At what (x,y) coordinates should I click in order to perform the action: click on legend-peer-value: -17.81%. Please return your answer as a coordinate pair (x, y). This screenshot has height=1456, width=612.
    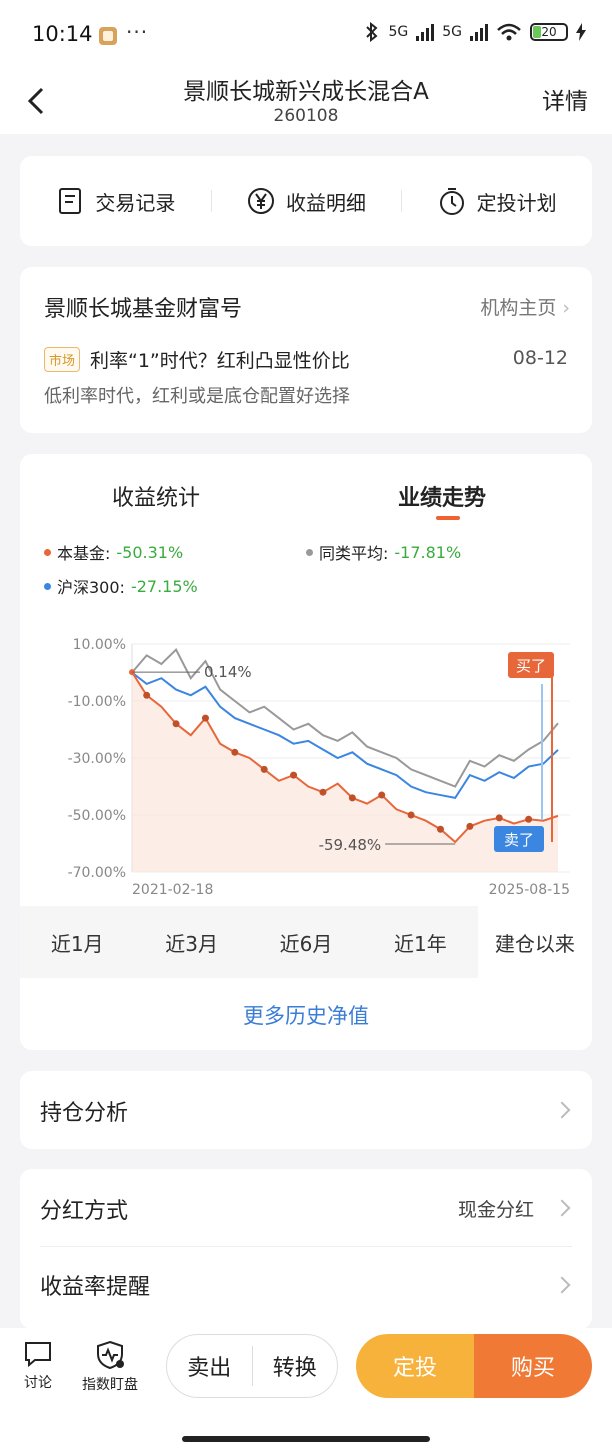
    Looking at the image, I should click on (428, 552).